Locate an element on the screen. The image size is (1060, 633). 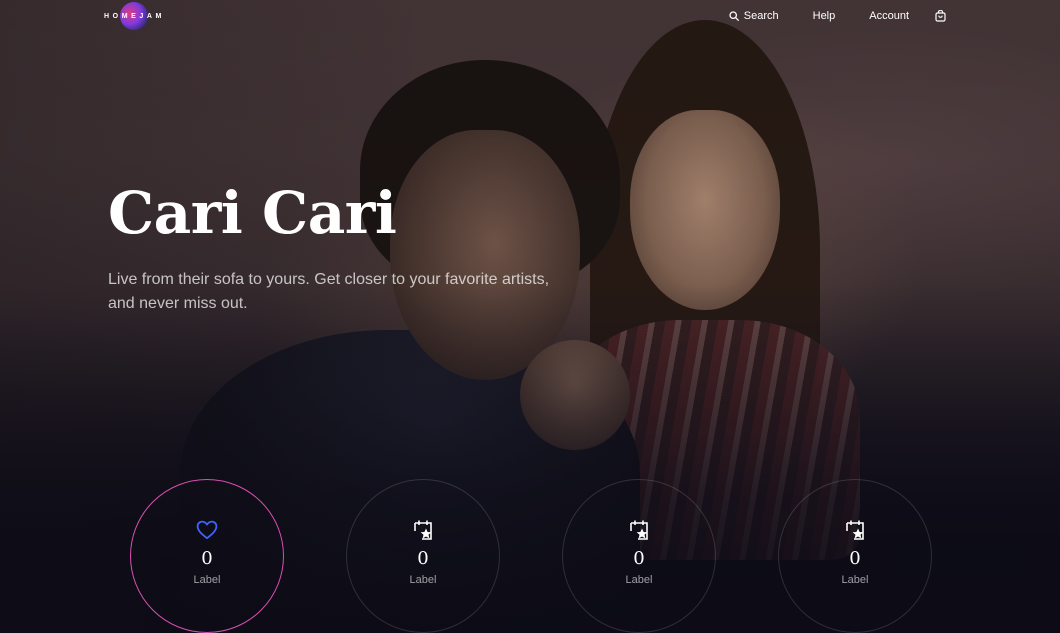
nav-search-label: Search is located at coordinates (761, 16).